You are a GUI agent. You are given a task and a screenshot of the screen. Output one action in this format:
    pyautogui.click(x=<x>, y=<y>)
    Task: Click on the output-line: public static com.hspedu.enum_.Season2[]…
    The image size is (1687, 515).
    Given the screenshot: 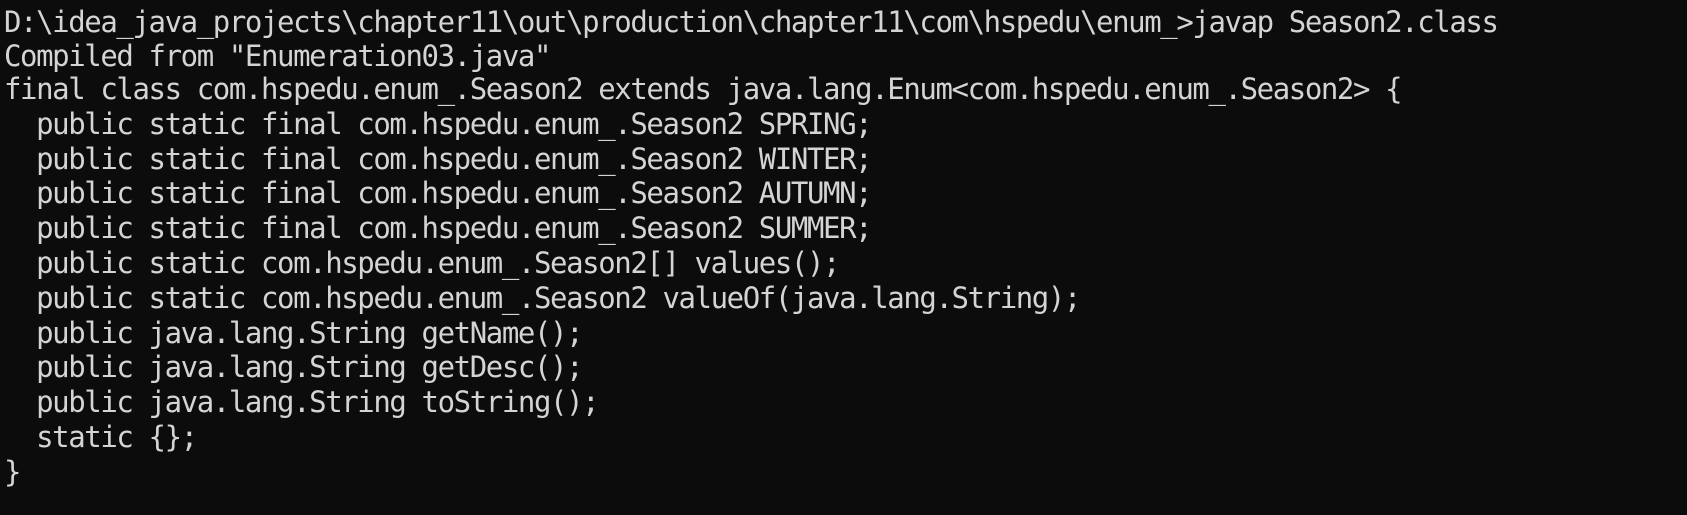 What is the action you would take?
    pyautogui.click(x=422, y=262)
    